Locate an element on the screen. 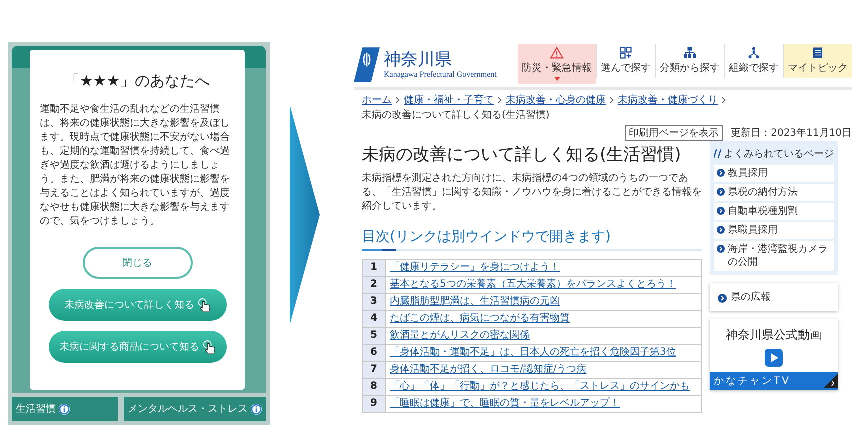  row-number: 3 is located at coordinates (374, 302).